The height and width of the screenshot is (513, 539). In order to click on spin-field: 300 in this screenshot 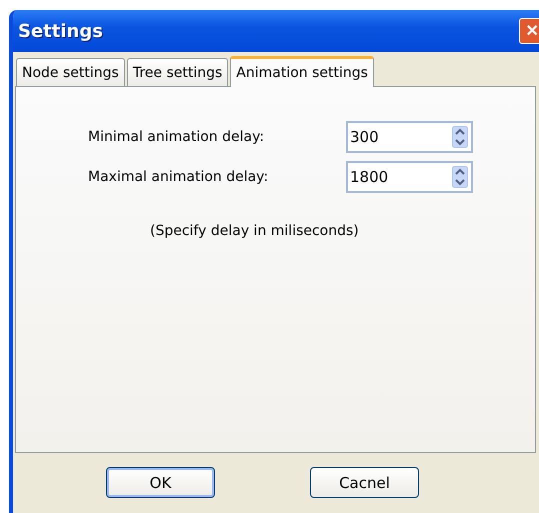, I will do `click(409, 137)`.